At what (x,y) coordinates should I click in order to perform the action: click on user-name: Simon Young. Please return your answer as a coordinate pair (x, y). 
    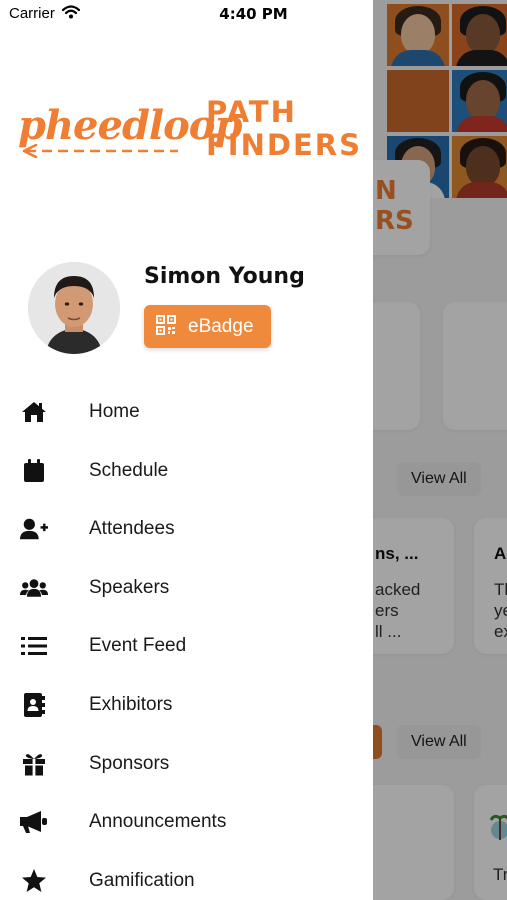
    Looking at the image, I should click on (224, 276).